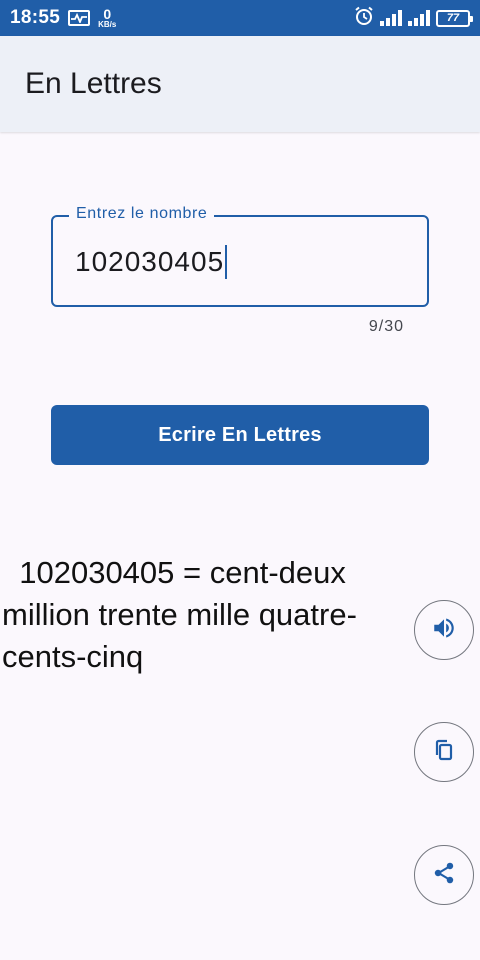 This screenshot has width=480, height=960. Describe the element at coordinates (93, 83) in the screenshot. I see `app-title: En Lettres` at that location.